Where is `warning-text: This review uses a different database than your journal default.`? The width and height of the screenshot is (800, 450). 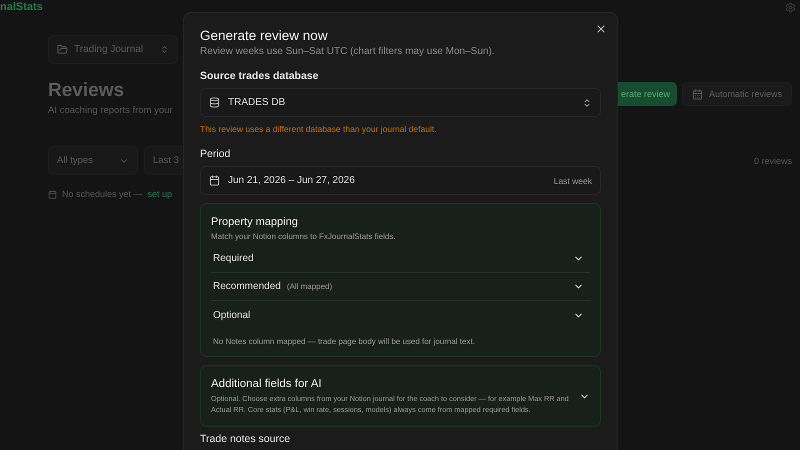 warning-text: This review uses a different database than your journal default. is located at coordinates (319, 129).